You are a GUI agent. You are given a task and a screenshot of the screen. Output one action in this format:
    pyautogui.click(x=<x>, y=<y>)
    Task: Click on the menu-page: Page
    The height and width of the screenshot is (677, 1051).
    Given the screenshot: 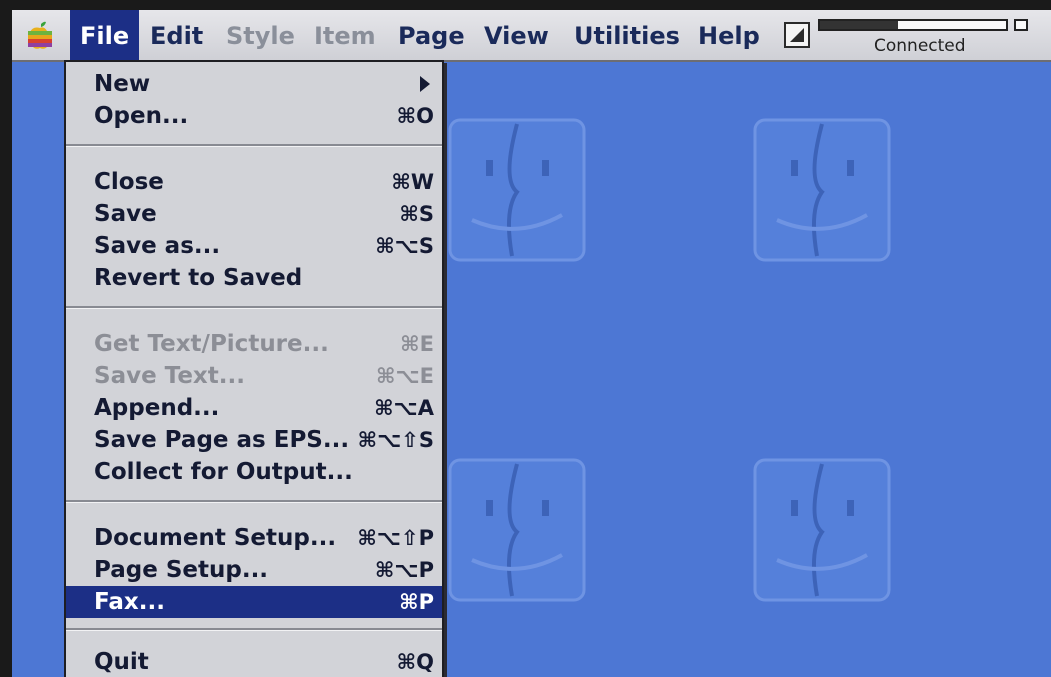 What is the action you would take?
    pyautogui.click(x=431, y=35)
    